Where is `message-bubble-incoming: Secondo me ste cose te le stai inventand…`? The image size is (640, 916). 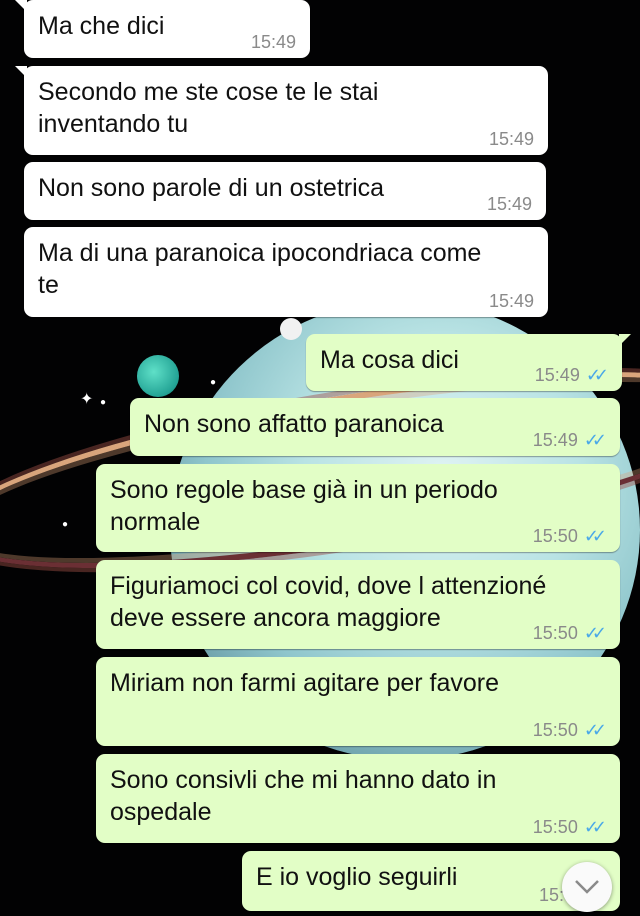 message-bubble-incoming: Secondo me ste cose te le stai inventand… is located at coordinates (281, 110).